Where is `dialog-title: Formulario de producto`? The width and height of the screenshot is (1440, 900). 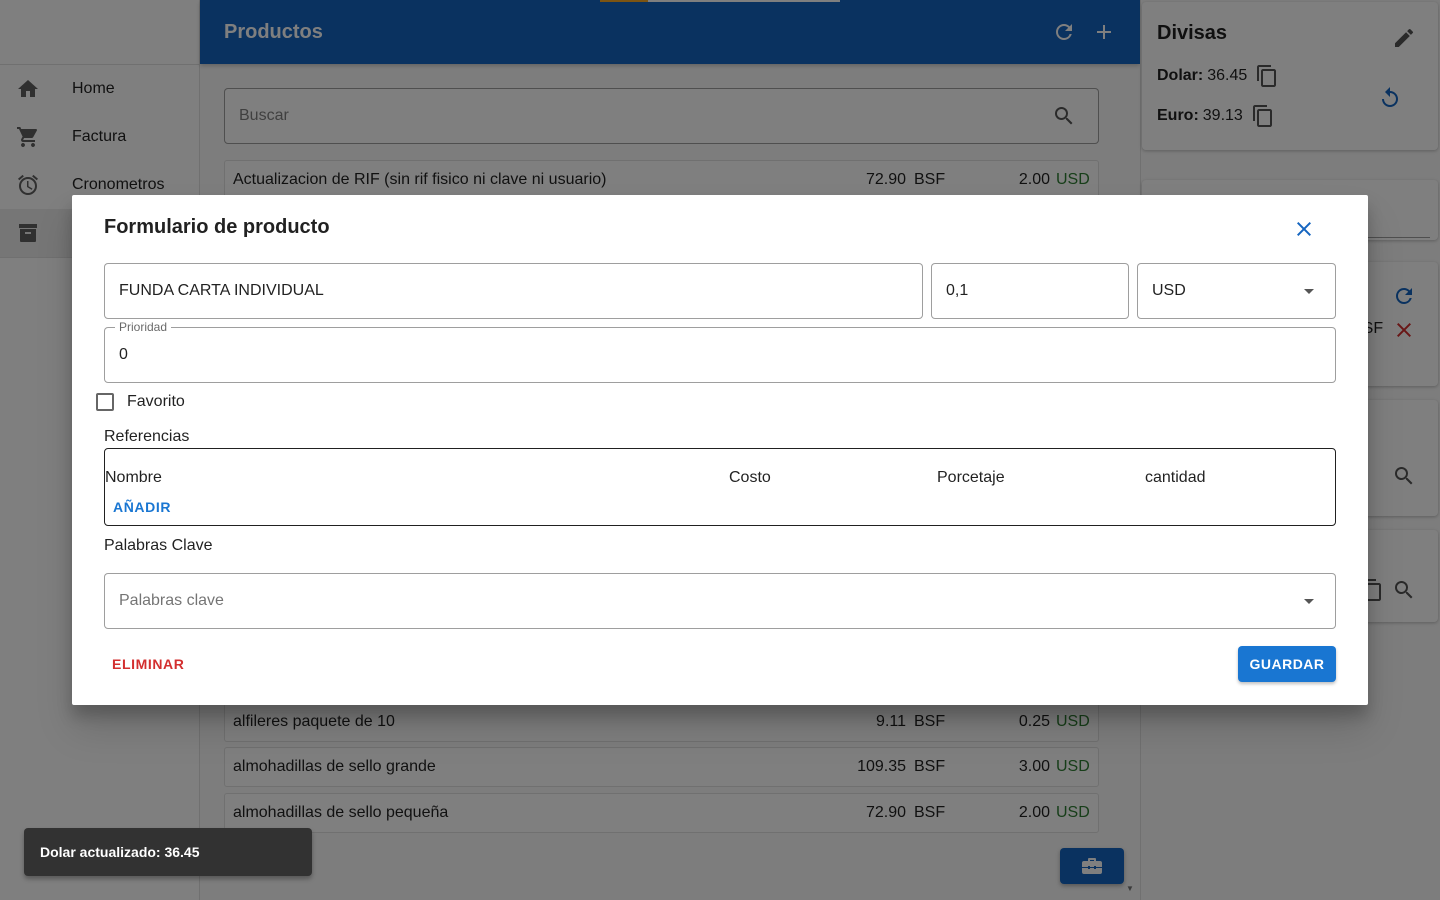
dialog-title: Formulario de producto is located at coordinates (217, 227).